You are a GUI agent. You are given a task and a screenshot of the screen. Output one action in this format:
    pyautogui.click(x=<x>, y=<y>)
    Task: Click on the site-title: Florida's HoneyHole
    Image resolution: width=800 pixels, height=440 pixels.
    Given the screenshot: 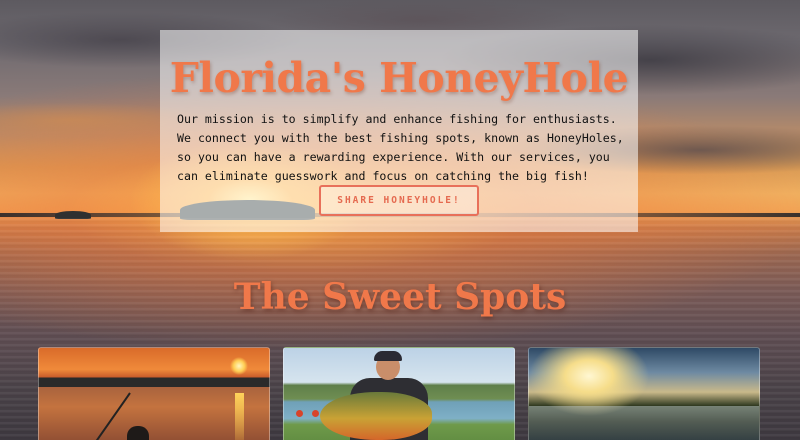 What is the action you would take?
    pyautogui.click(x=399, y=78)
    